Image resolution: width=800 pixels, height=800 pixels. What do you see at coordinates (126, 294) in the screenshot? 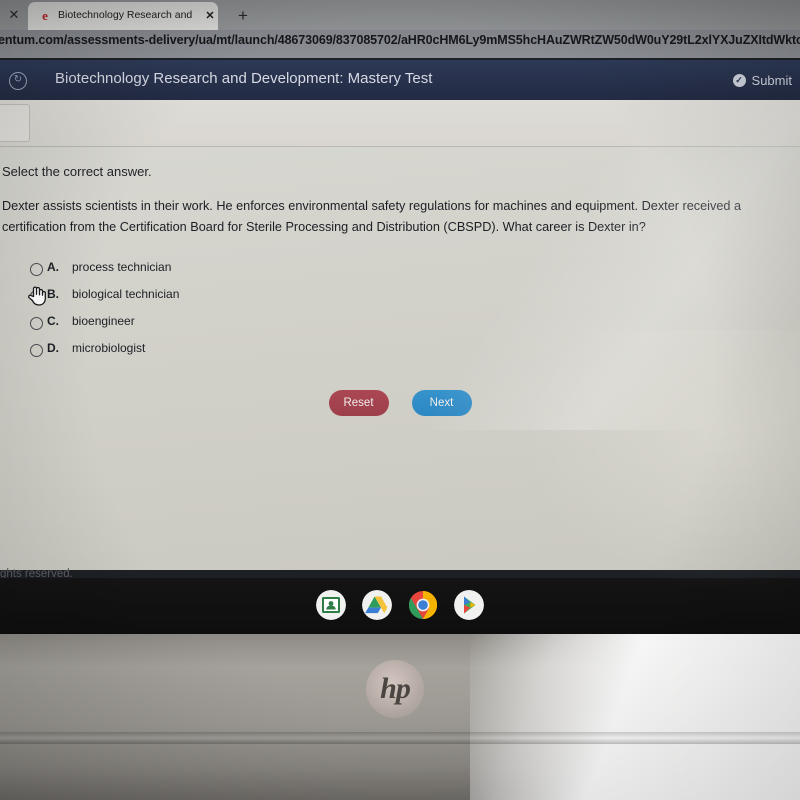
I see `option-label: biological technician` at bounding box center [126, 294].